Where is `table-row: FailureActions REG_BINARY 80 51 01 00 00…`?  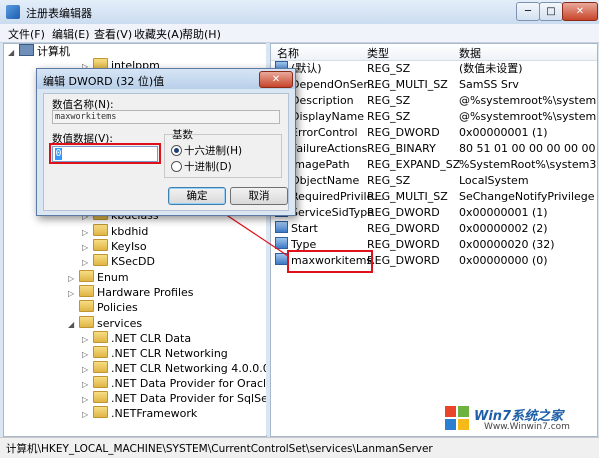
table-row: FailureActions REG_BINARY 80 51 01 00 00… is located at coordinates (434, 149).